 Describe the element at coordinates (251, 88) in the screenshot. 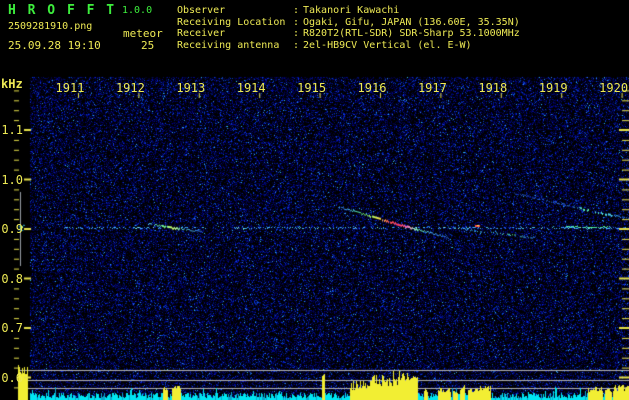

I see `x-tick-label: 1914` at that location.